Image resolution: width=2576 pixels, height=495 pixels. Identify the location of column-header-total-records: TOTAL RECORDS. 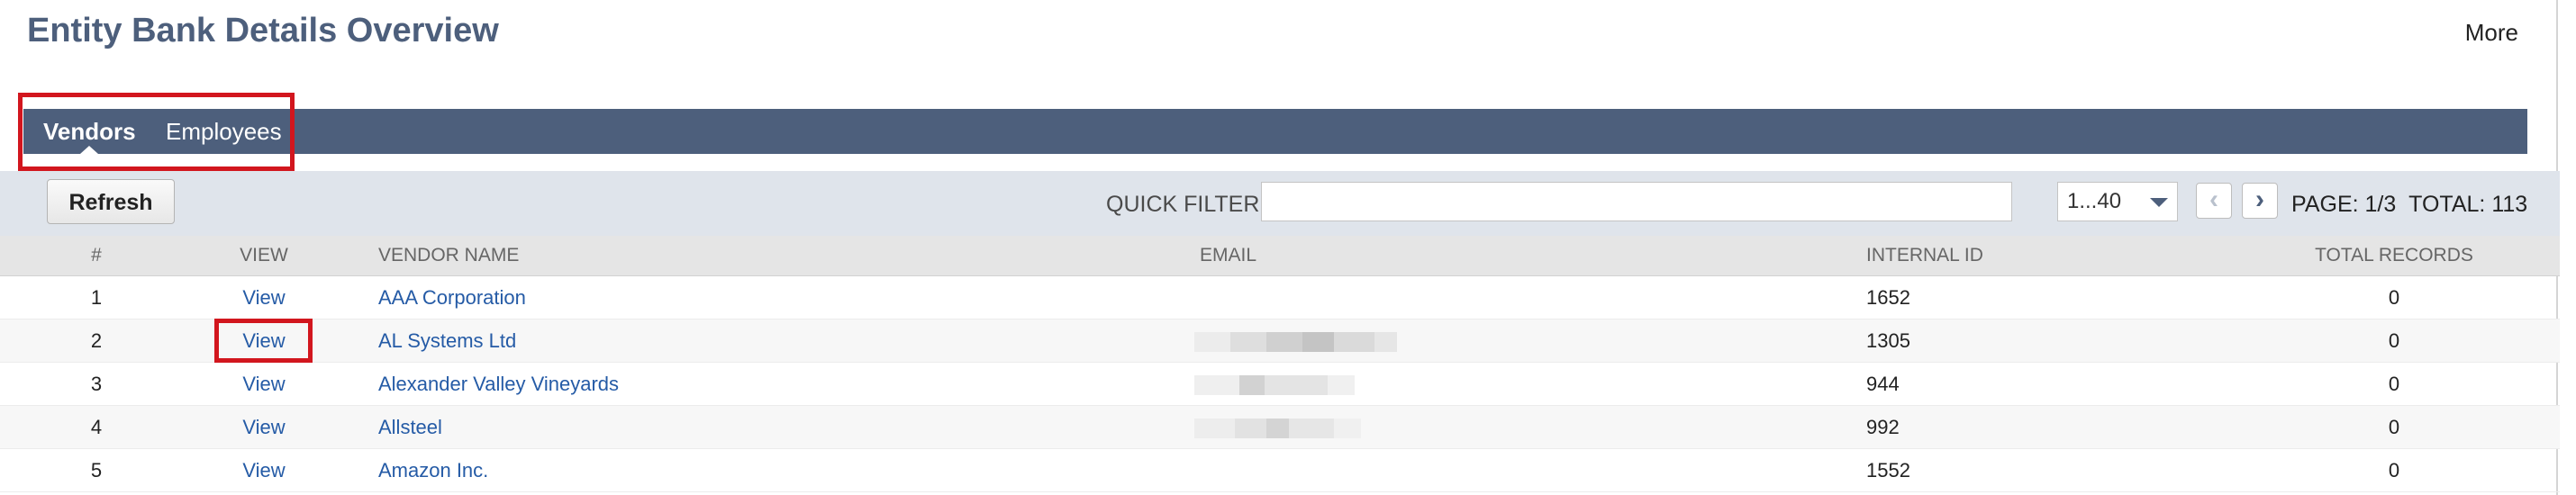
(2394, 256).